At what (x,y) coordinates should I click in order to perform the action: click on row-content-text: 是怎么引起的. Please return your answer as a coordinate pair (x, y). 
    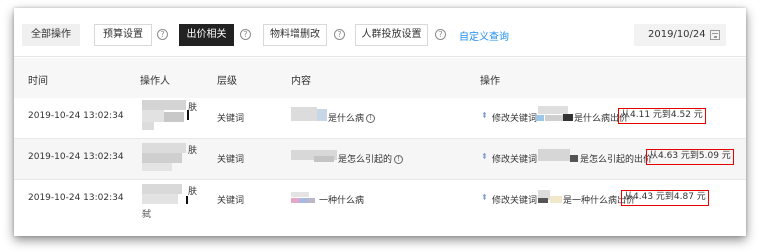
    Looking at the image, I should click on (365, 160).